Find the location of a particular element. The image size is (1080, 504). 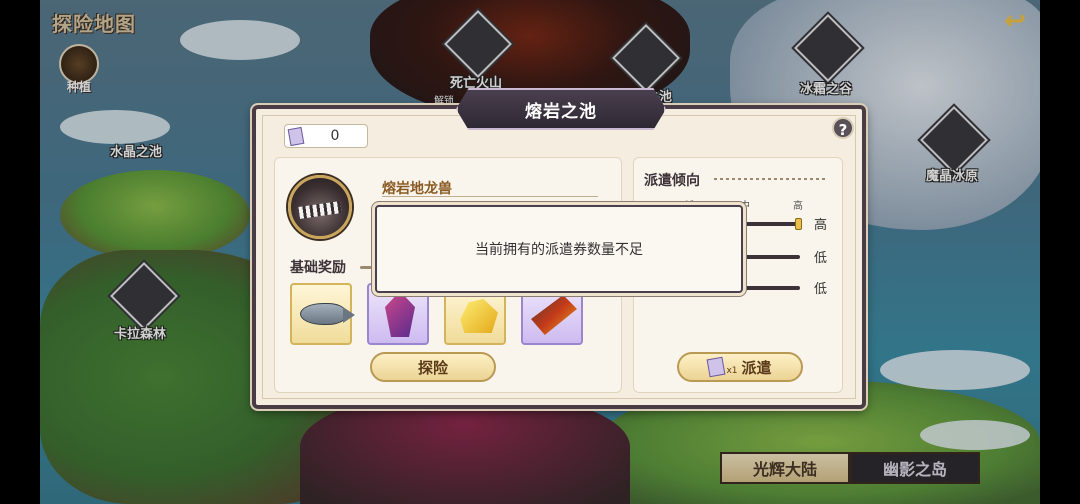

scale-high-label: 高 is located at coordinates (798, 206).